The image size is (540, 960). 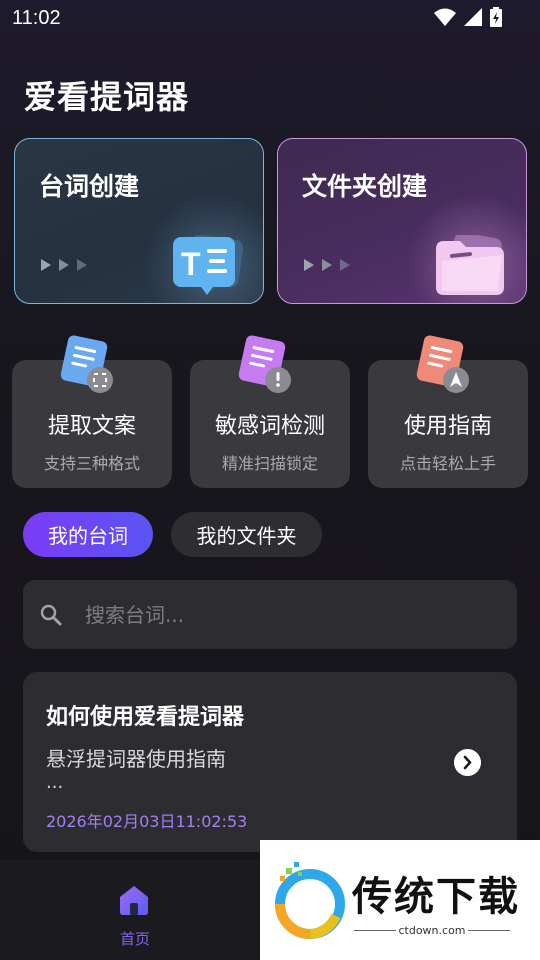 What do you see at coordinates (447, 463) in the screenshot?
I see `user-guide-subtitle: 点击轻松上手` at bounding box center [447, 463].